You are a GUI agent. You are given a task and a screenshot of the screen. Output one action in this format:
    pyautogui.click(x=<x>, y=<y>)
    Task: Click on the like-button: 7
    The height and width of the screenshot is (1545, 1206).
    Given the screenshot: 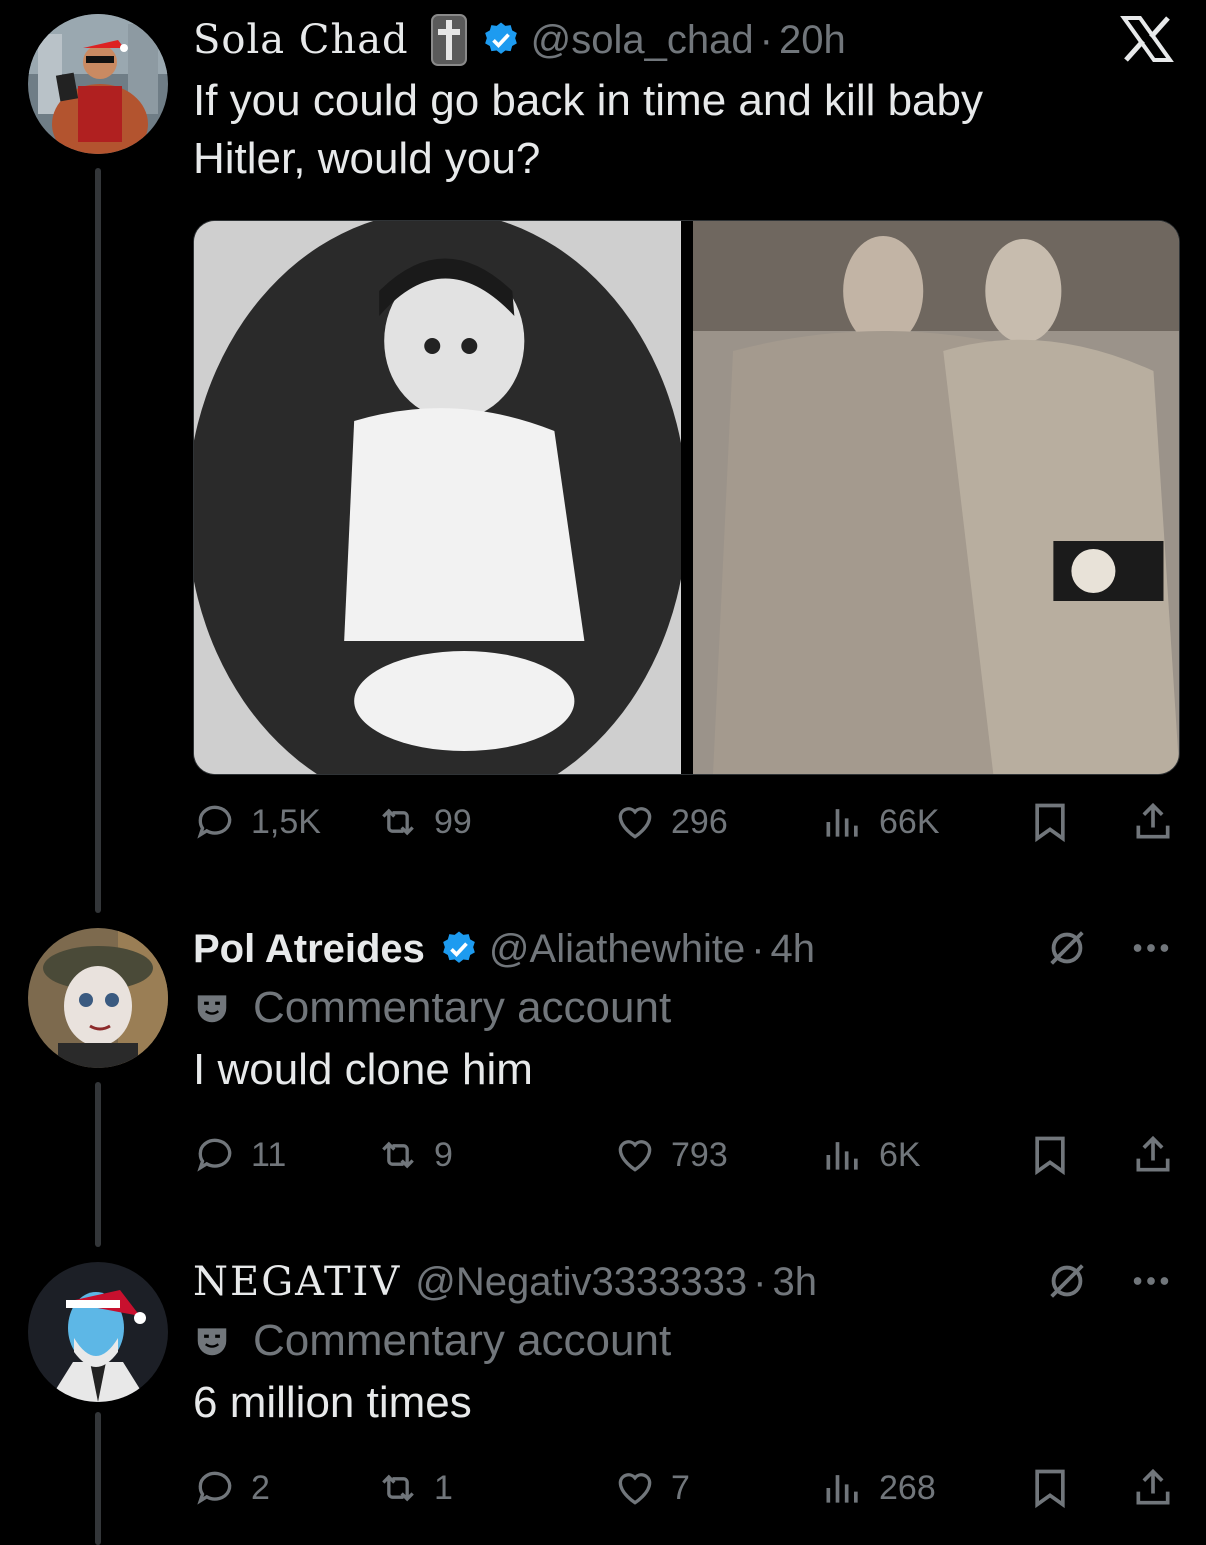 What is the action you would take?
    pyautogui.click(x=651, y=1488)
    